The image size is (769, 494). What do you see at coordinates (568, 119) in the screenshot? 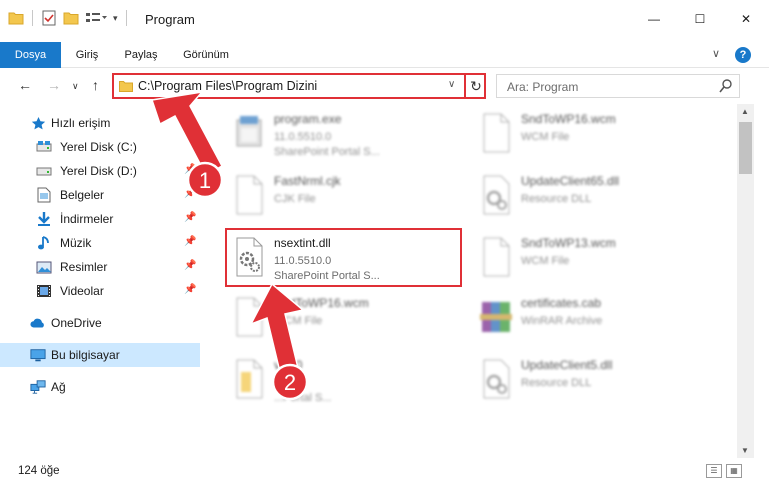
I see `file-name: SndToWP16.wcm` at bounding box center [568, 119].